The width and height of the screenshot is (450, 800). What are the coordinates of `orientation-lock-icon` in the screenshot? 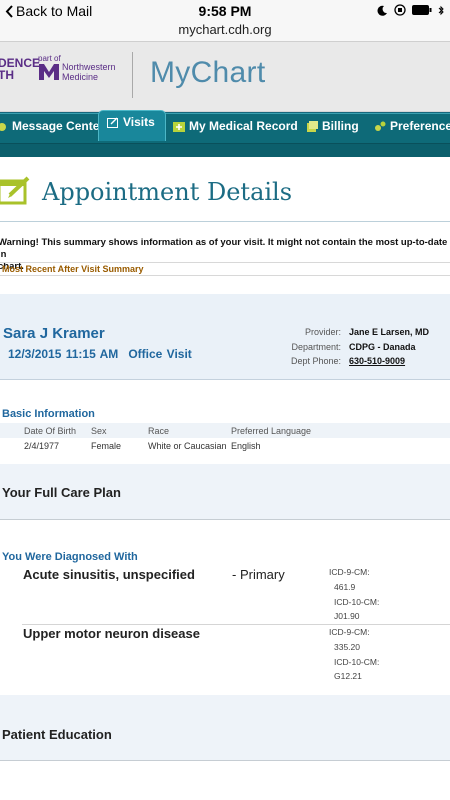 It's located at (400, 10).